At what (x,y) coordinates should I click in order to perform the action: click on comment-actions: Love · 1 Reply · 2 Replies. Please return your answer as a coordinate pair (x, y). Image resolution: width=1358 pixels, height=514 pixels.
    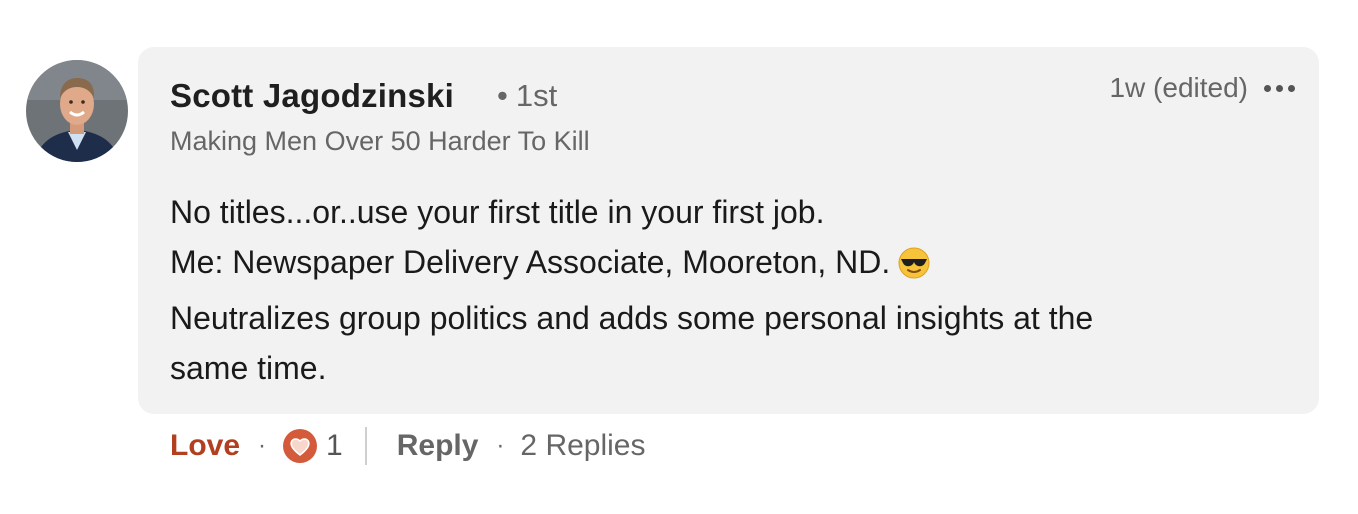
    Looking at the image, I should click on (408, 446).